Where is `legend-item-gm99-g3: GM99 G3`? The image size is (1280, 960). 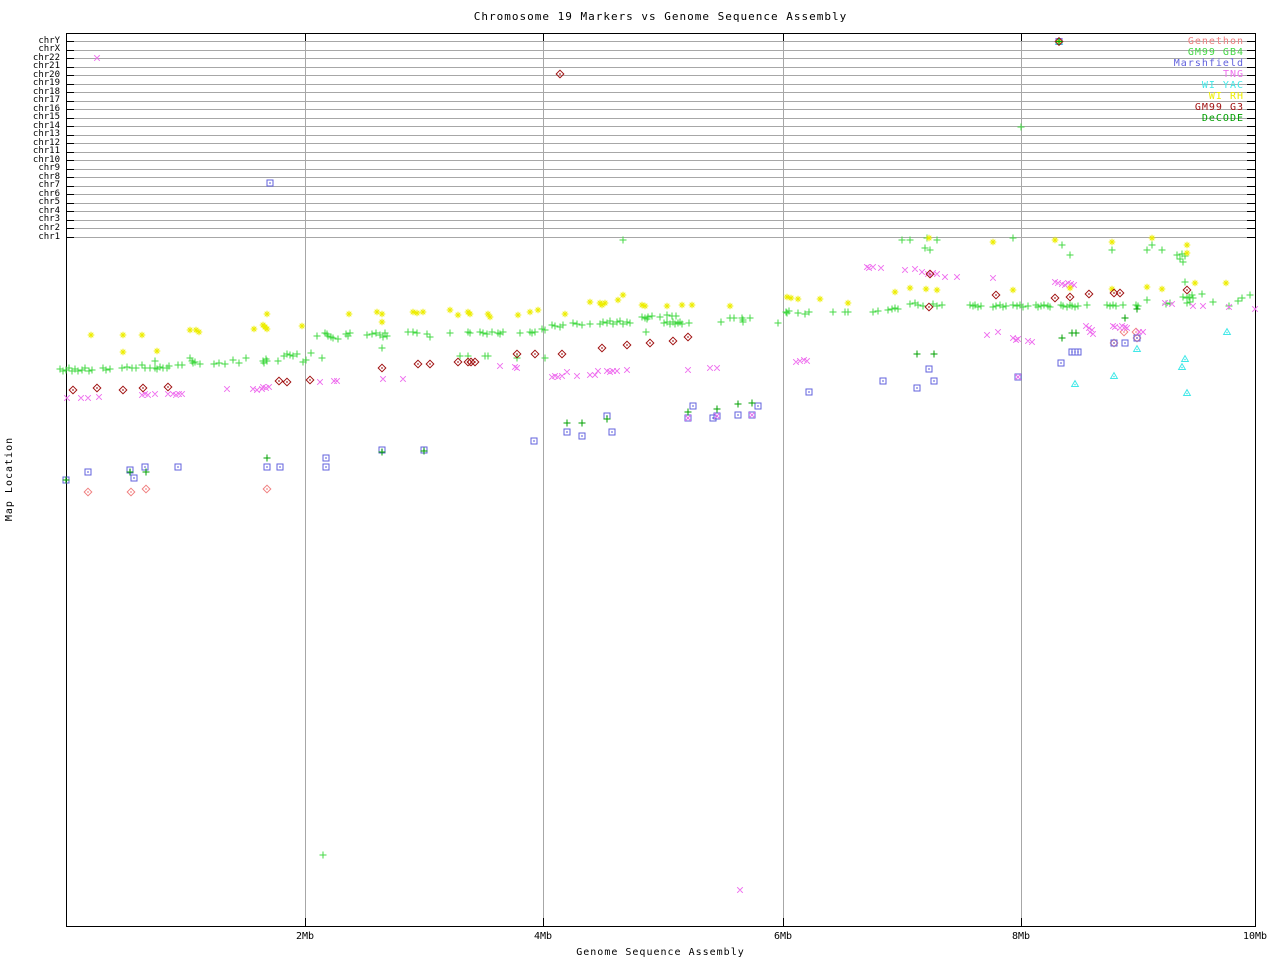
legend-item-gm99-g3: GM99 G3 is located at coordinates (1142, 74).